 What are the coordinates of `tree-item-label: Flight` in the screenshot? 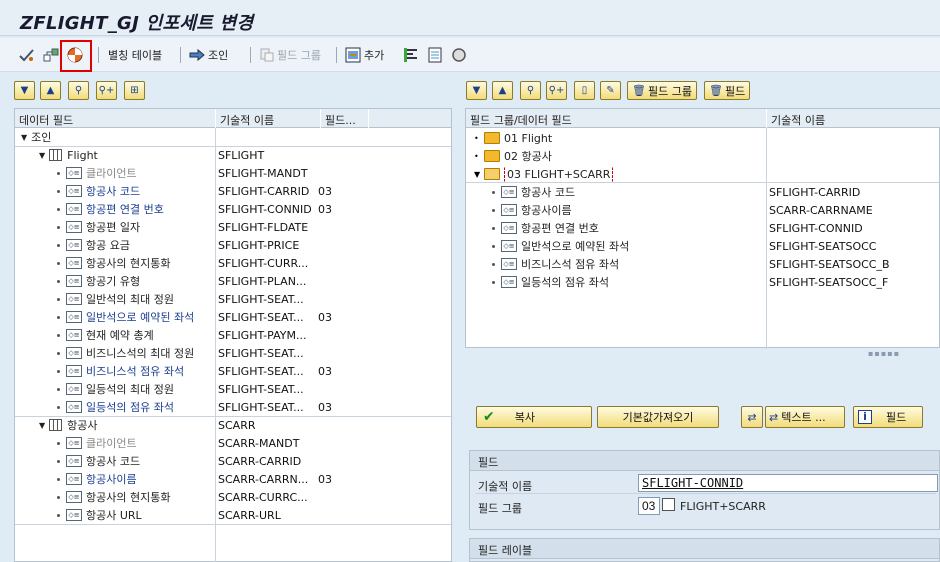 It's located at (82, 155).